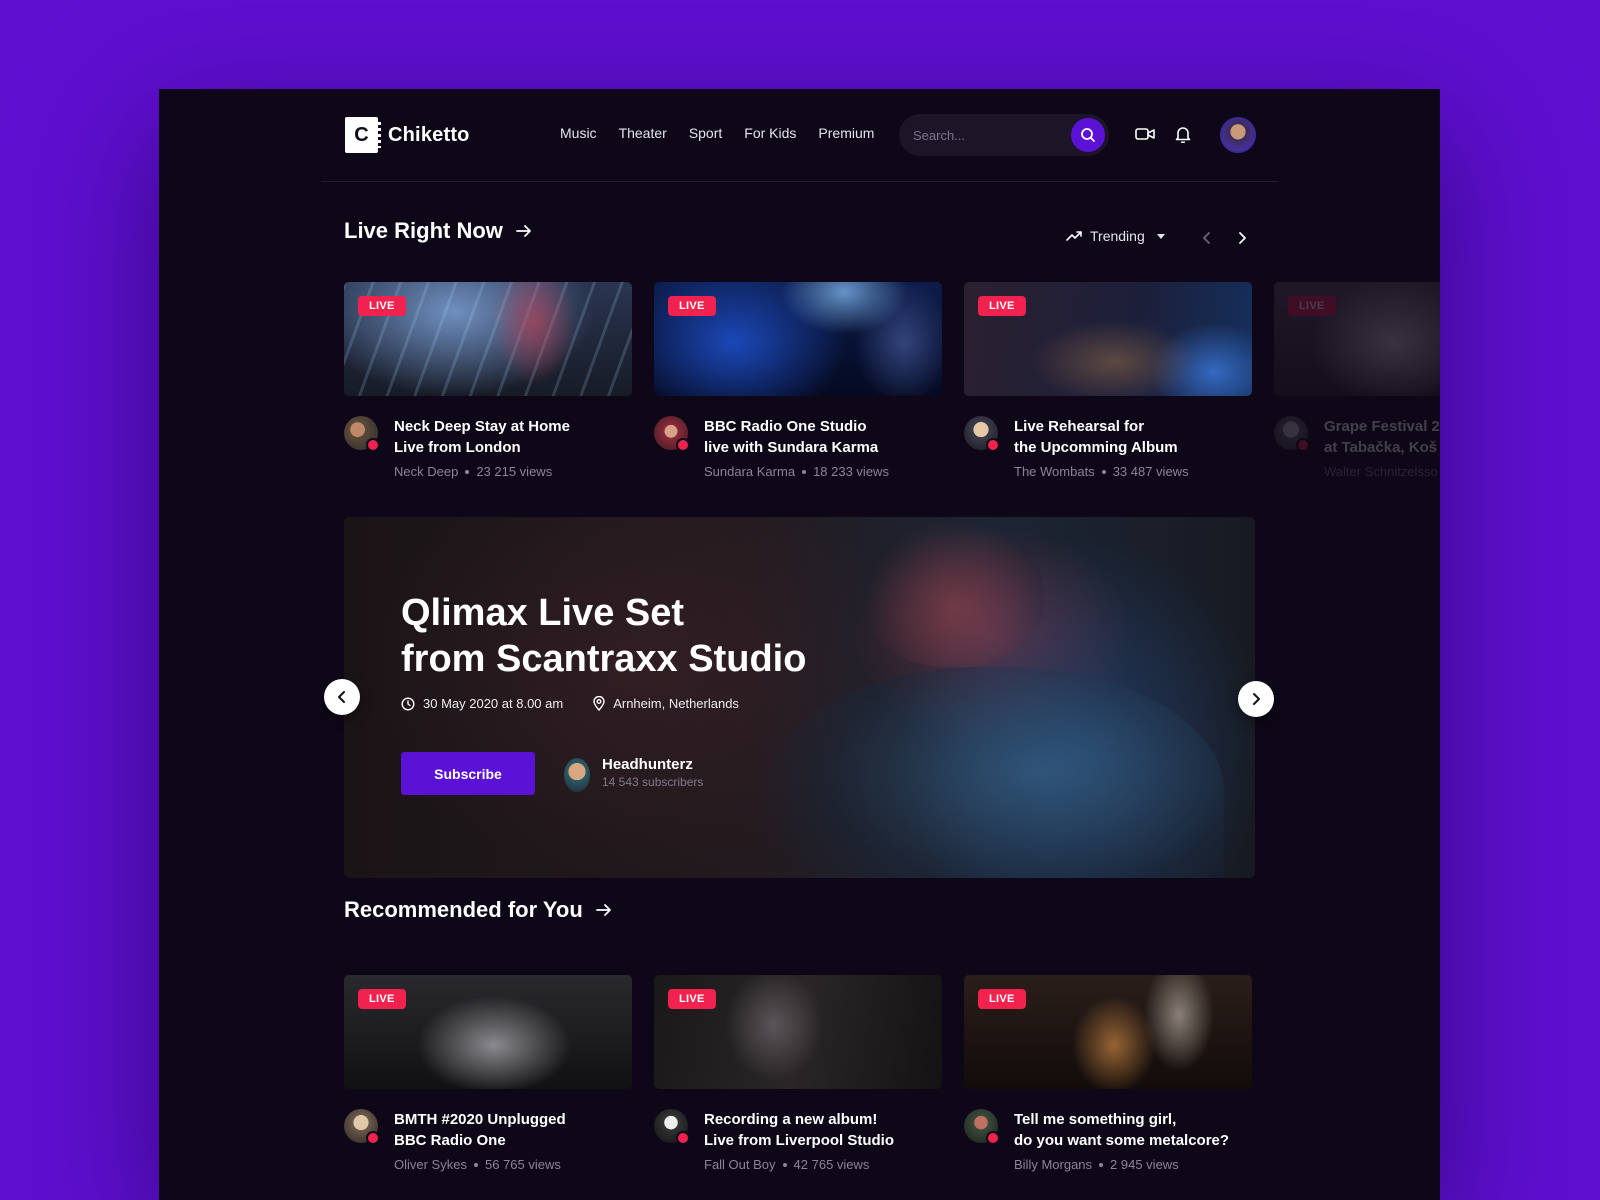 This screenshot has height=1200, width=1600. I want to click on logo: C Chiketto, so click(407, 135).